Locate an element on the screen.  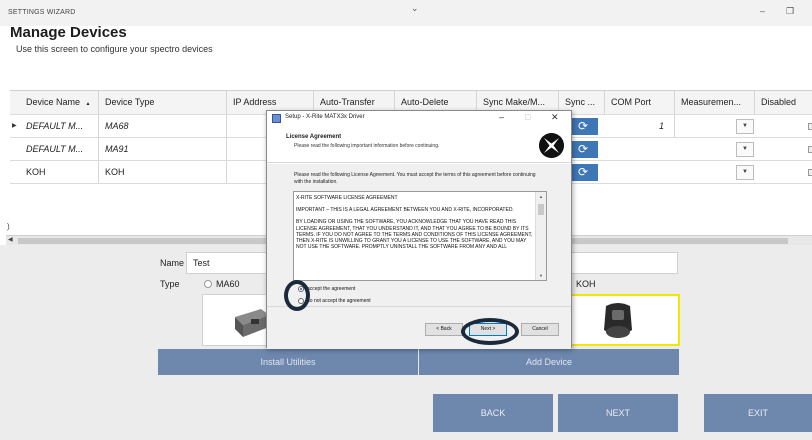
page-title: Manage Devices is located at coordinates (68, 32).